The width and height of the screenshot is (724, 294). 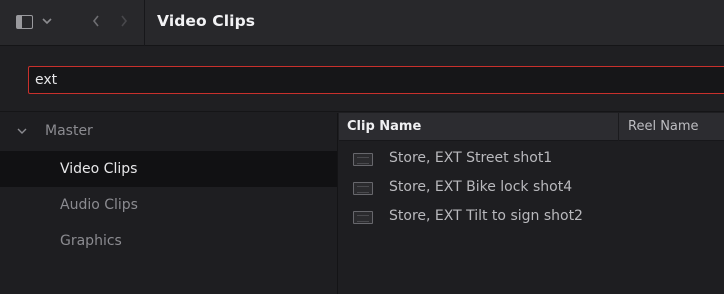 What do you see at coordinates (618, 127) in the screenshot?
I see `column-divider` at bounding box center [618, 127].